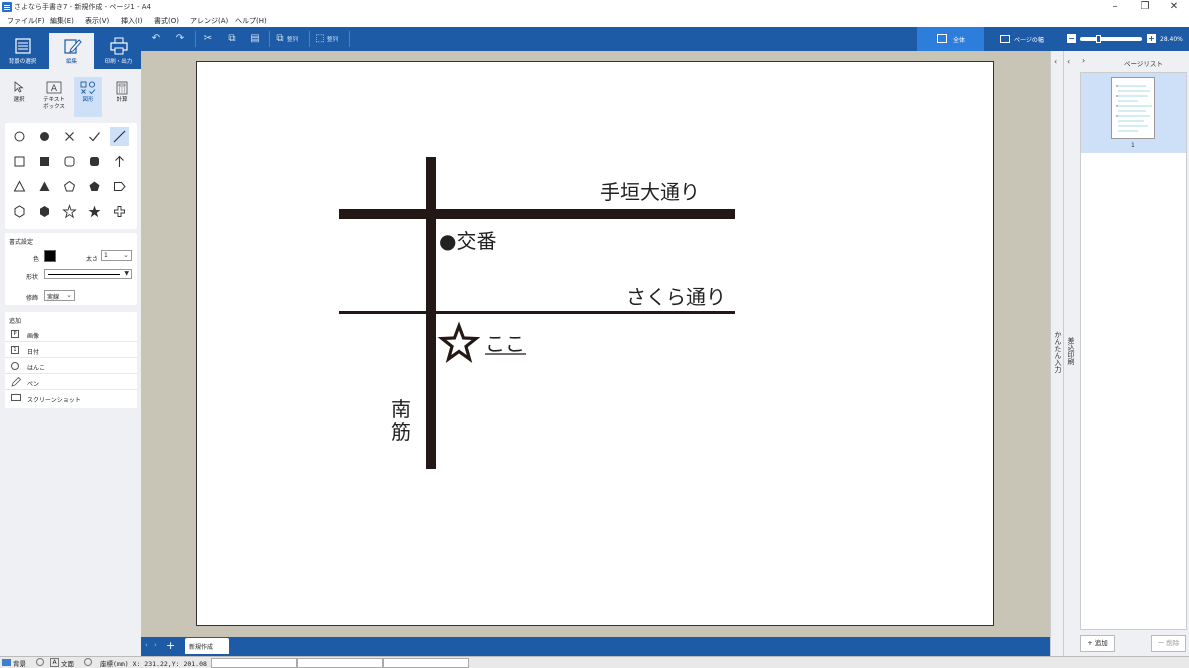 The image size is (1189, 668). What do you see at coordinates (208, 39) in the screenshot?
I see `cut-icon: ✂` at bounding box center [208, 39].